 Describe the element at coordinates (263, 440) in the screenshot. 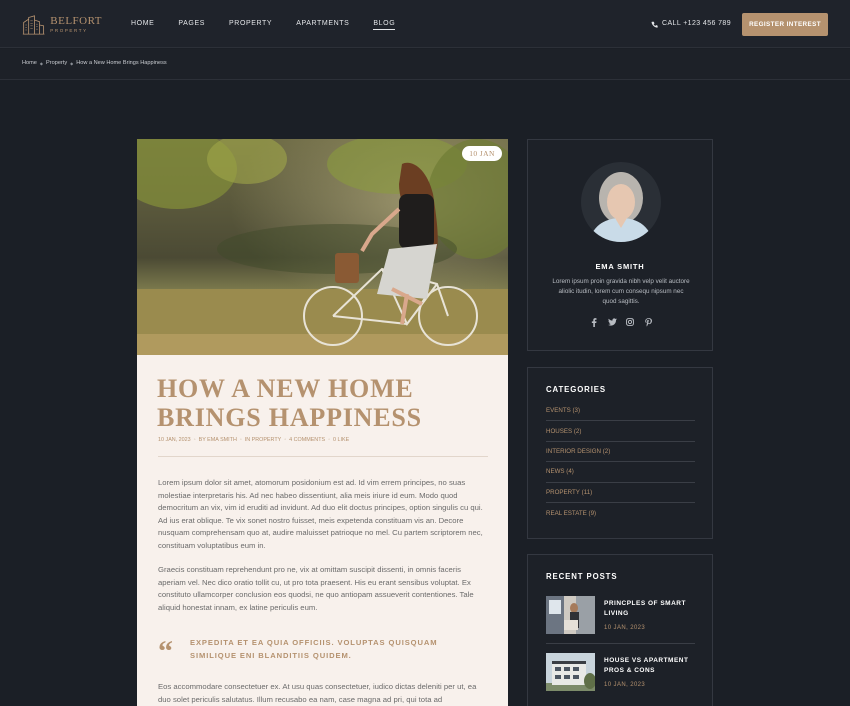

I see `meta-category: IN PROPERTY` at that location.